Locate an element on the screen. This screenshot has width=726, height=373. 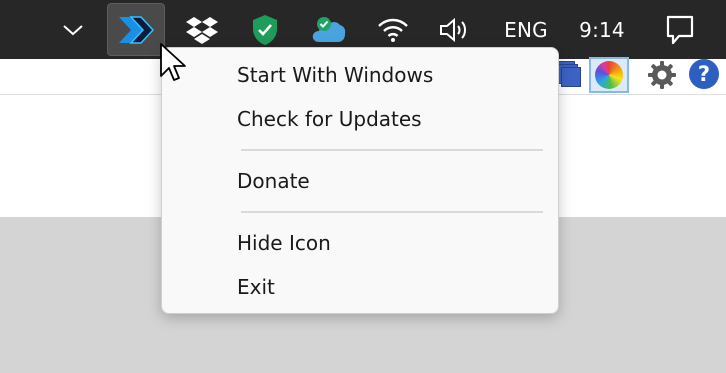
menu-item-start-with-windows: Start With Windows is located at coordinates (360, 75).